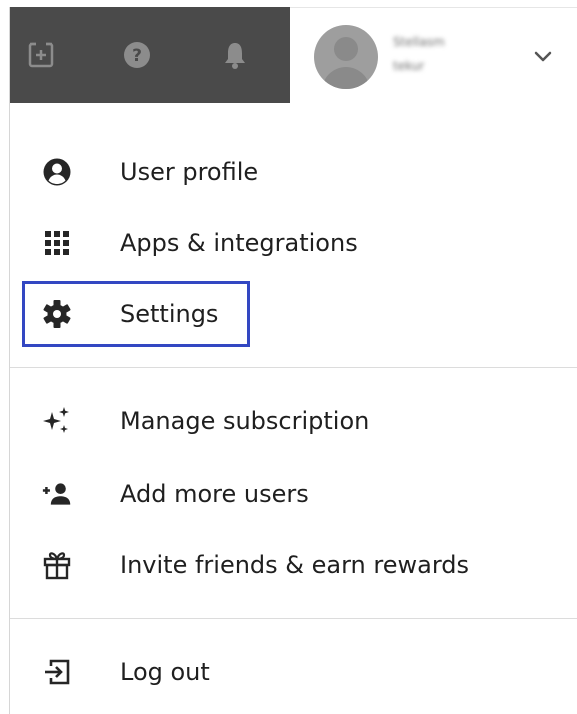  I want to click on menu-item-manage-subscription: Manage subscription, so click(293, 421).